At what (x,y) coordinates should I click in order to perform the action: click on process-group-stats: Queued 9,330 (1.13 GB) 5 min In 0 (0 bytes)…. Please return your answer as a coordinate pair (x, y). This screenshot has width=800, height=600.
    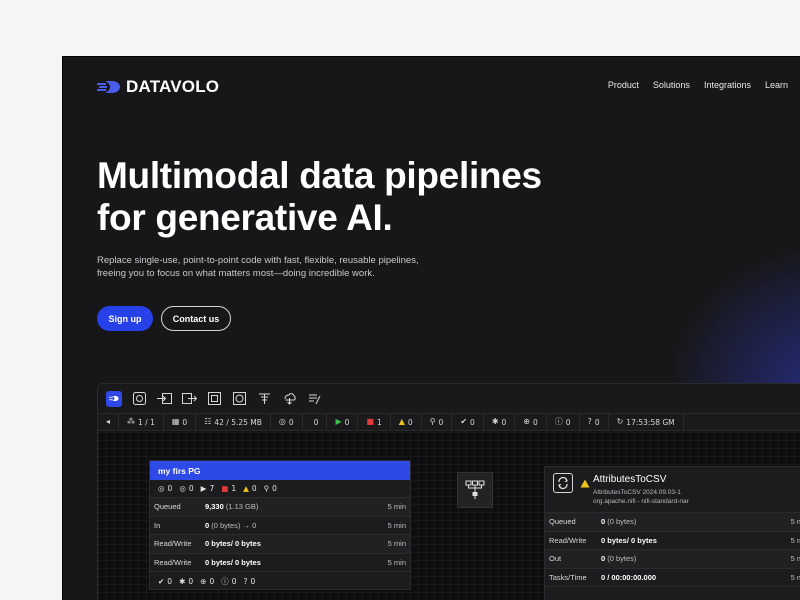
    Looking at the image, I should click on (280, 535).